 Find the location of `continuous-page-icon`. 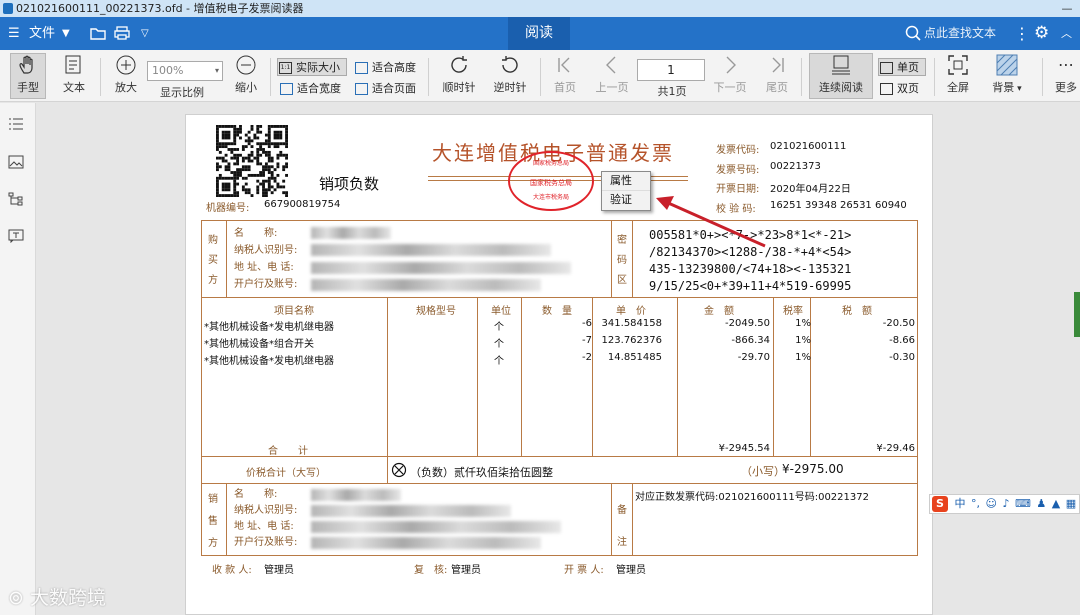

continuous-page-icon is located at coordinates (841, 65).